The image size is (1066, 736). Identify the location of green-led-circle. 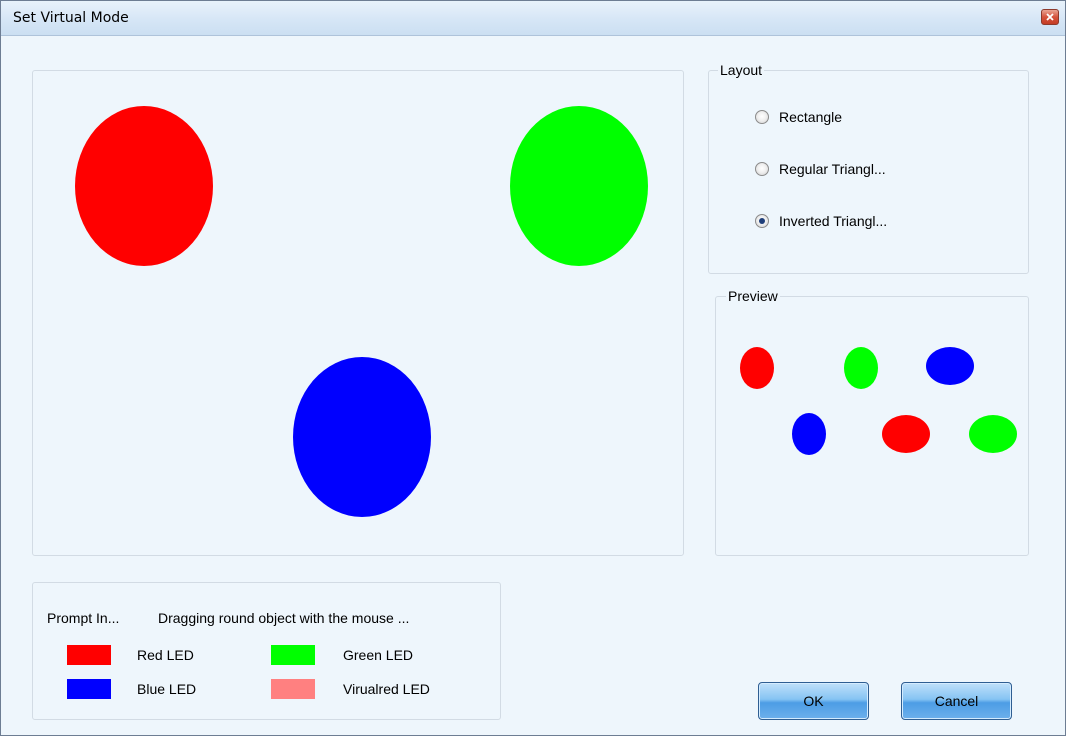
(579, 186).